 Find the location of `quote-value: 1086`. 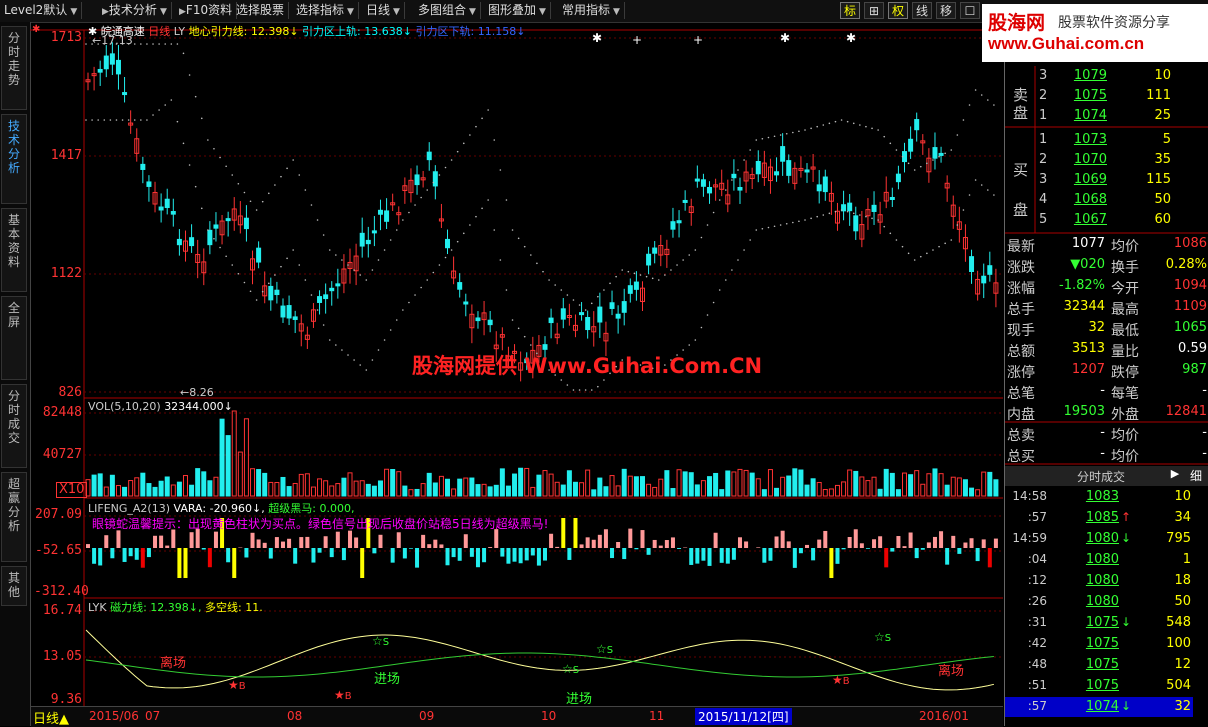

quote-value: 1086 is located at coordinates (1177, 243).